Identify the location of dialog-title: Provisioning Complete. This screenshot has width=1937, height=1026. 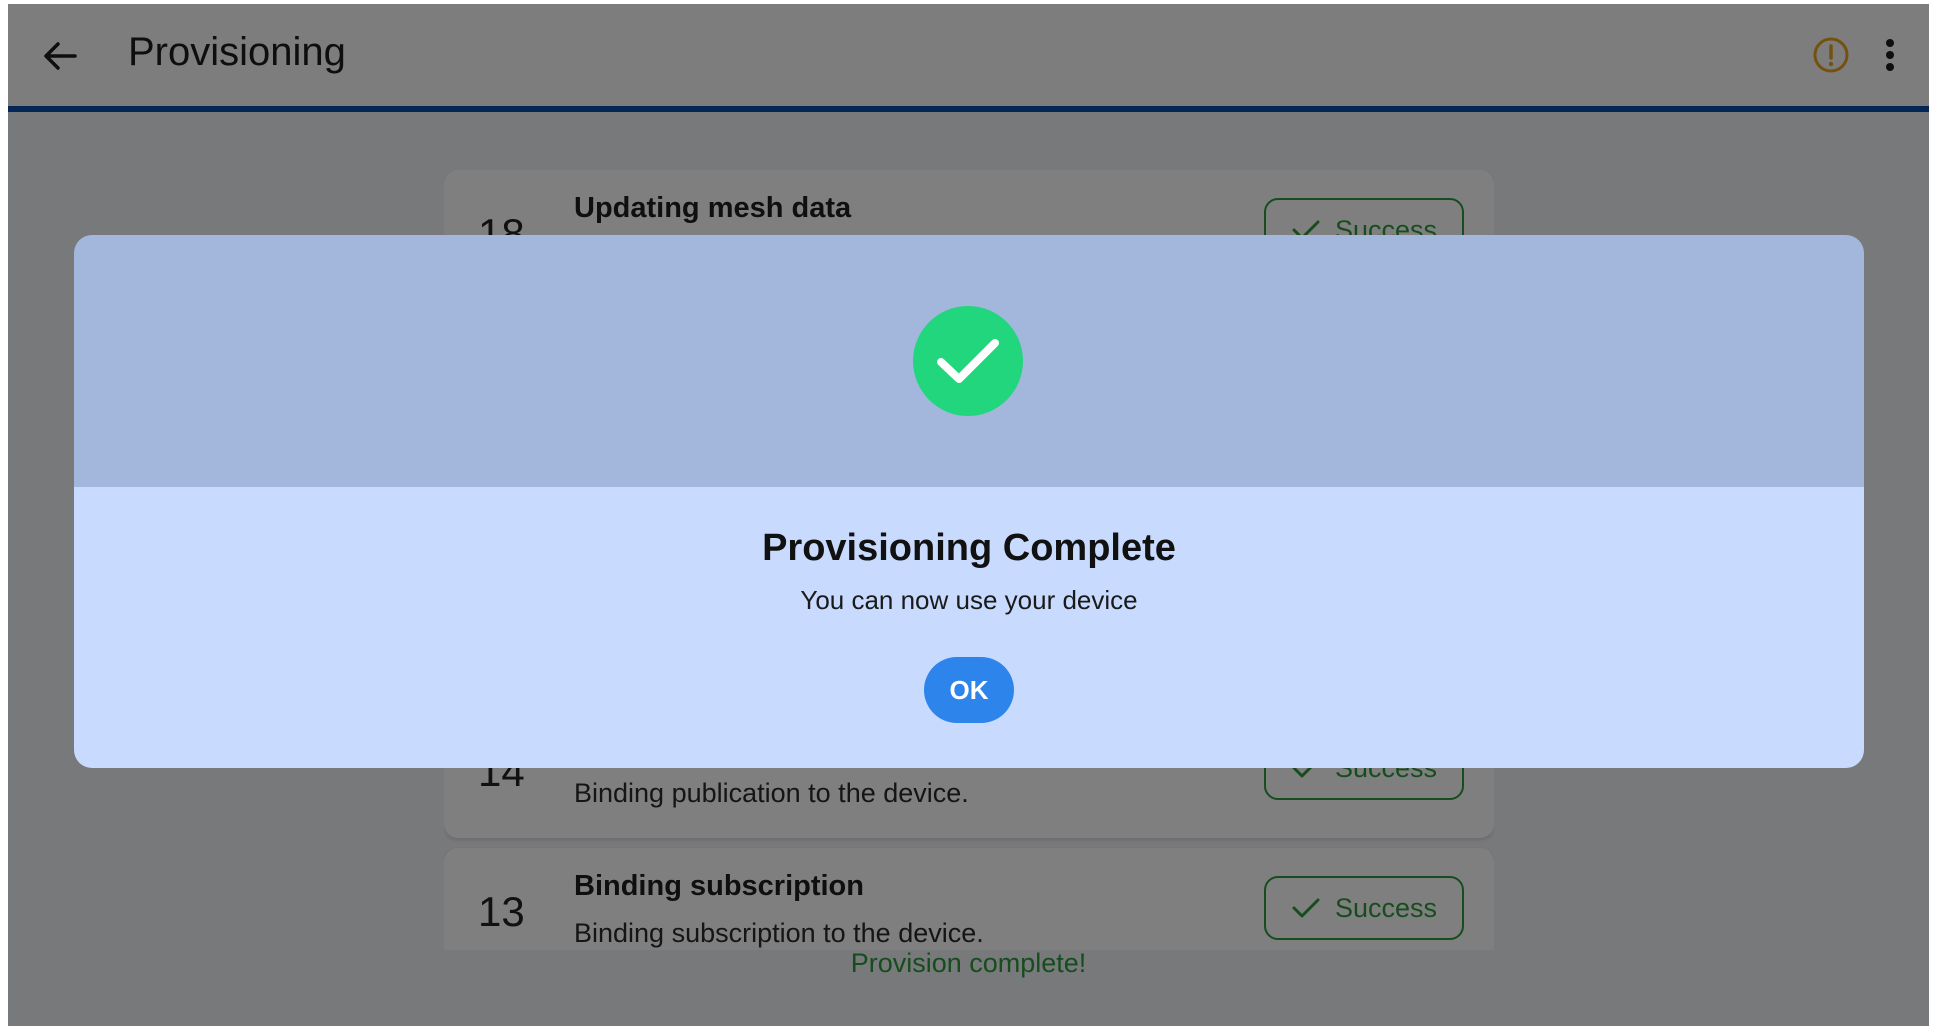
(969, 548).